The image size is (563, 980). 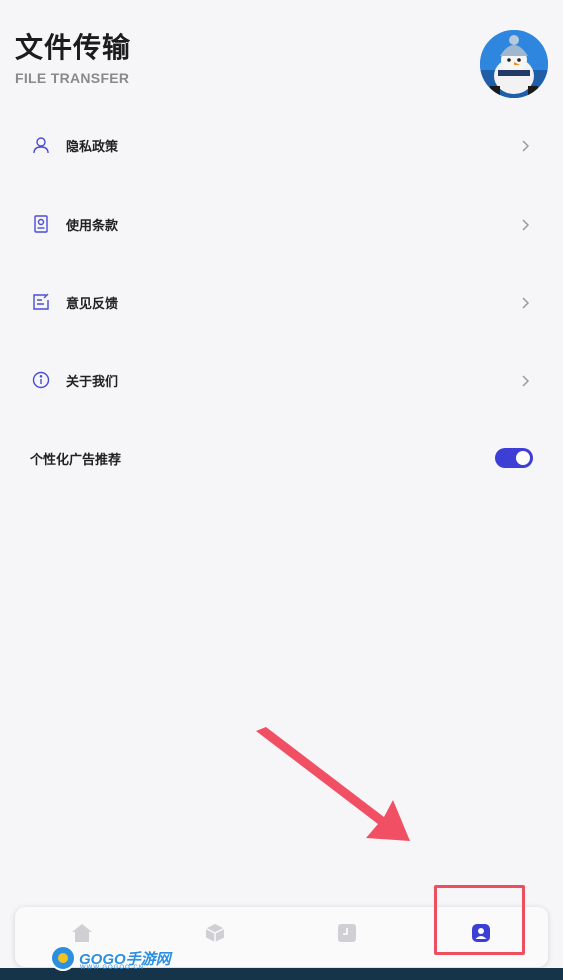 What do you see at coordinates (281, 224) in the screenshot?
I see `menu-item-terms: 使用条款` at bounding box center [281, 224].